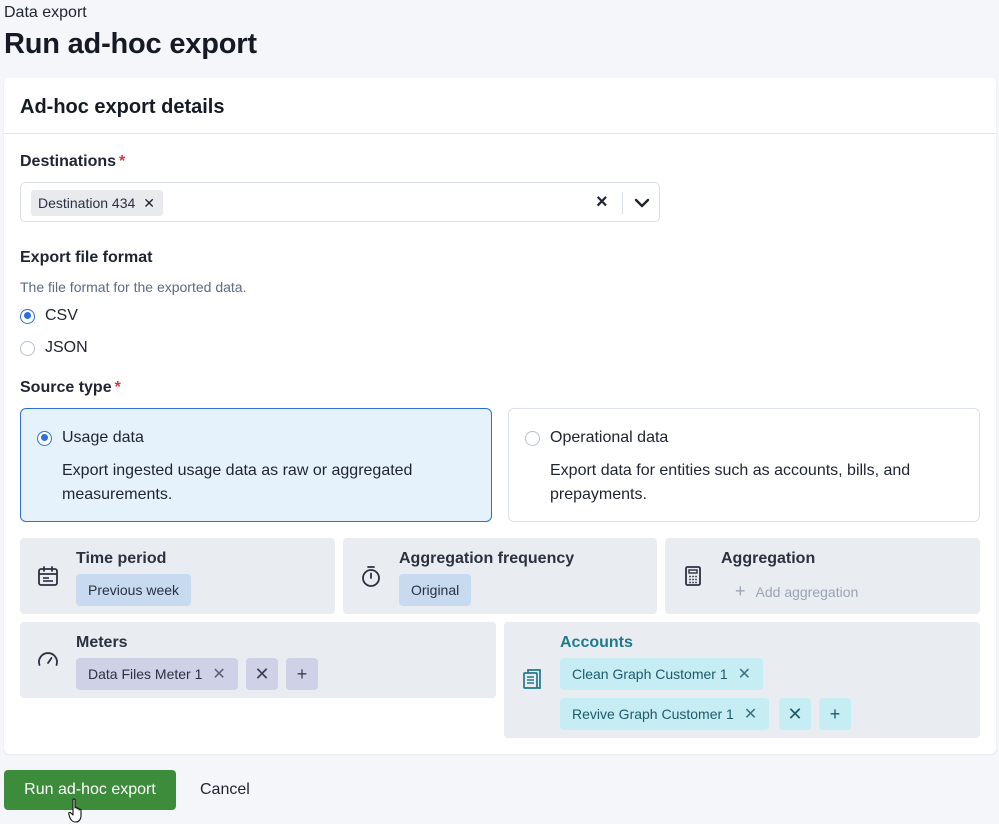 The width and height of the screenshot is (999, 824). Describe the element at coordinates (44, 438) in the screenshot. I see `usage-data-radio` at that location.